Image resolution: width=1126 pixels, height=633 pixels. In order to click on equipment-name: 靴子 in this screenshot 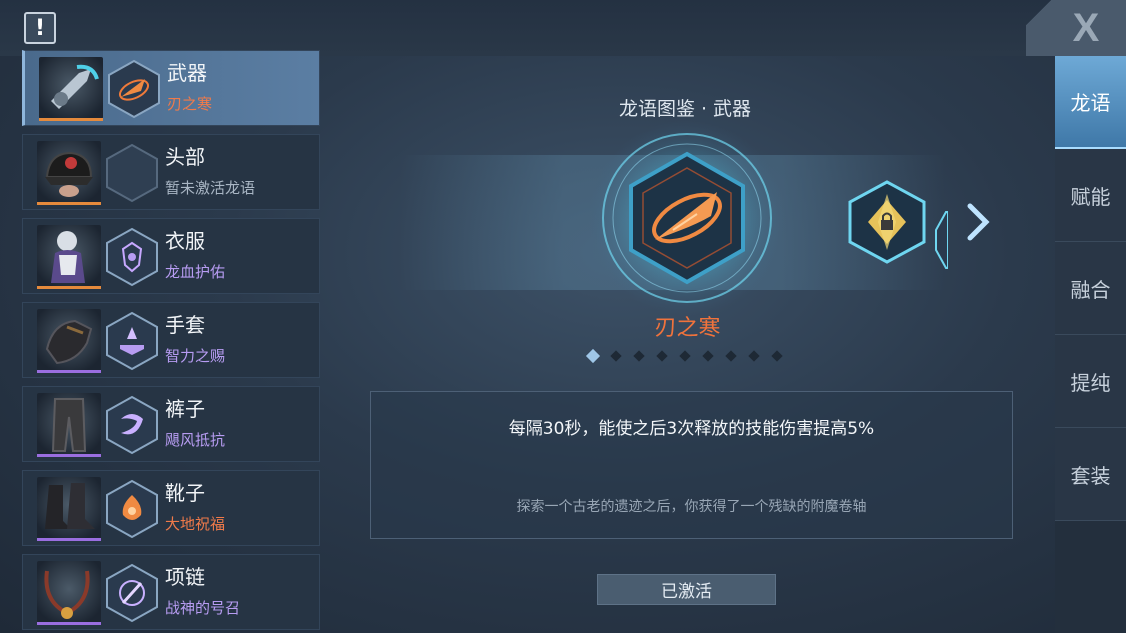, I will do `click(185, 493)`.